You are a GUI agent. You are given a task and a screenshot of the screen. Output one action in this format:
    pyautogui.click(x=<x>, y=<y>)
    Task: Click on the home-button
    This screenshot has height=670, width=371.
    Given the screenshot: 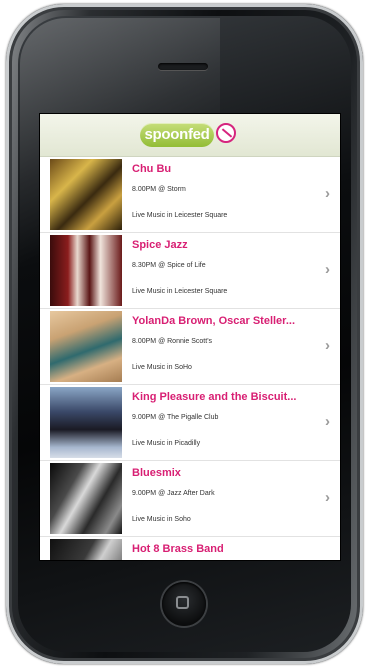 What is the action you would take?
    pyautogui.click(x=184, y=604)
    